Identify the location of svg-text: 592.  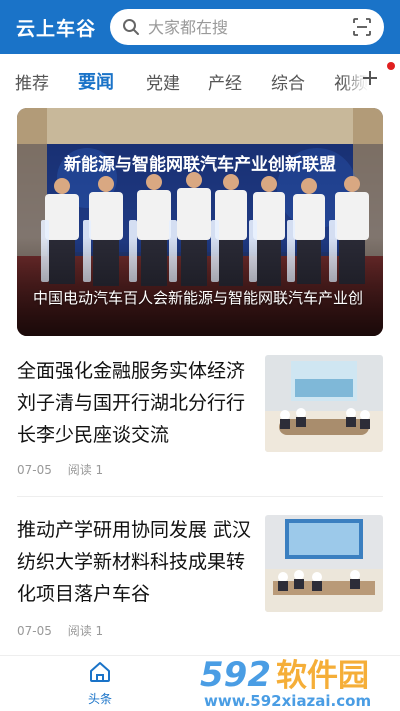
(235, 675).